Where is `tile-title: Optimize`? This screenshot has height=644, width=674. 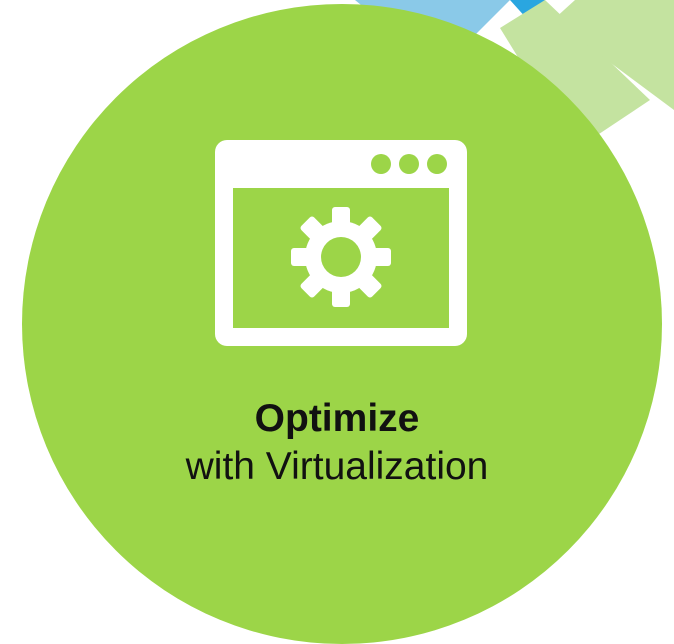 tile-title: Optimize is located at coordinates (337, 418).